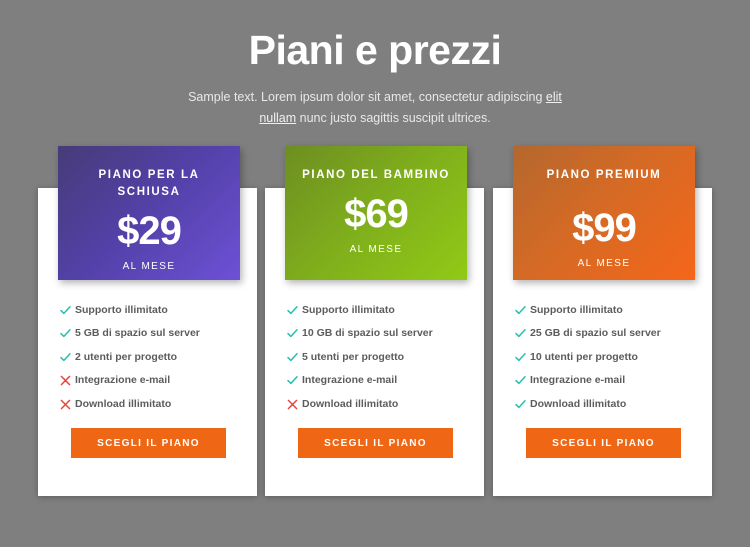 This screenshot has width=750, height=547. What do you see at coordinates (137, 333) in the screenshot?
I see `feature-label: 5 GB di spazio sul server` at bounding box center [137, 333].